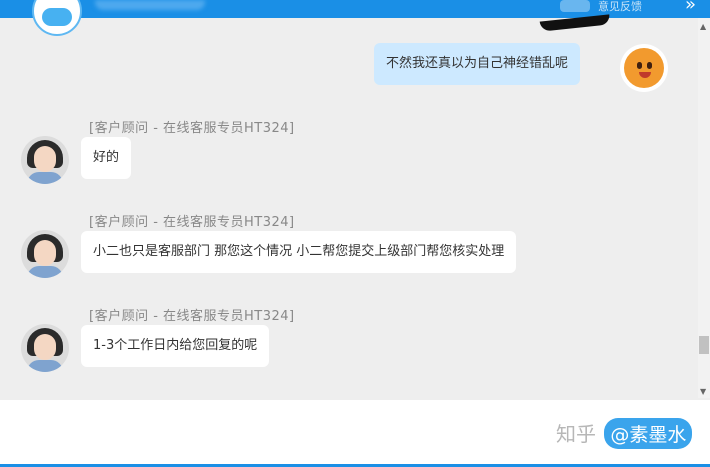 Image resolution: width=710 pixels, height=467 pixels. Describe the element at coordinates (575, 6) in the screenshot. I see `header-badge` at that location.